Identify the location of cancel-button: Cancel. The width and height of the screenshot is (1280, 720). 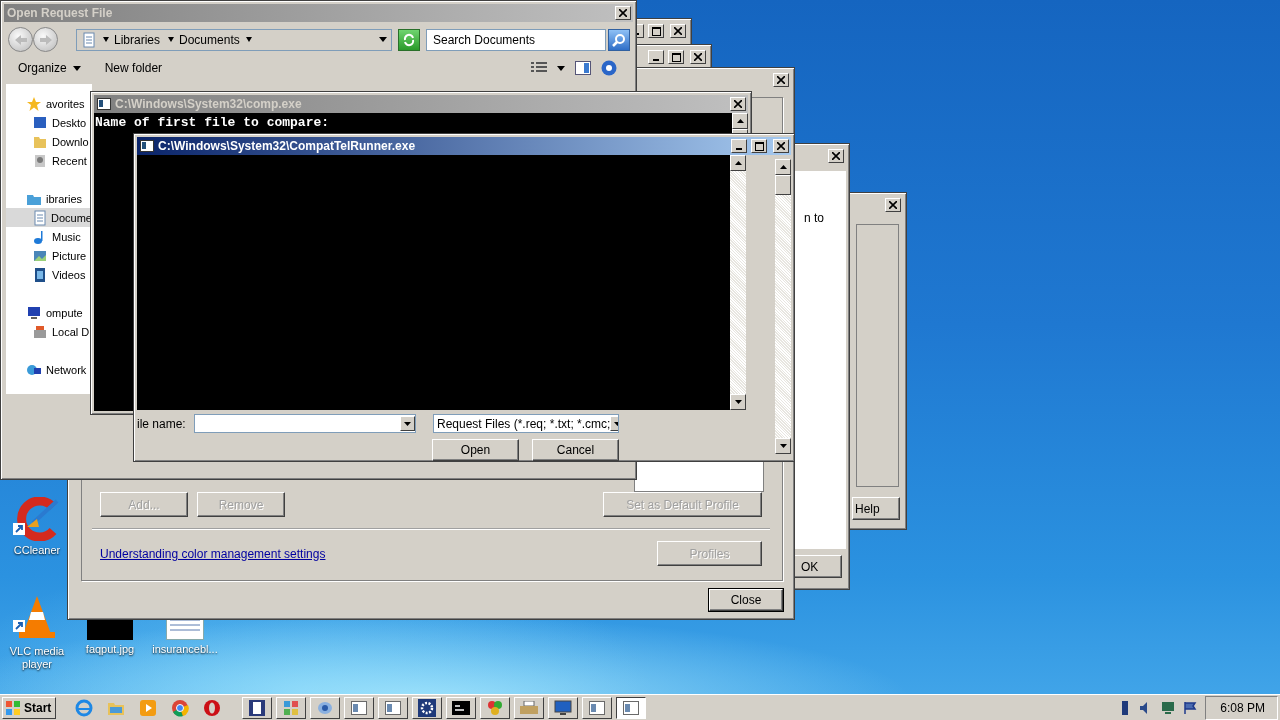
(575, 450).